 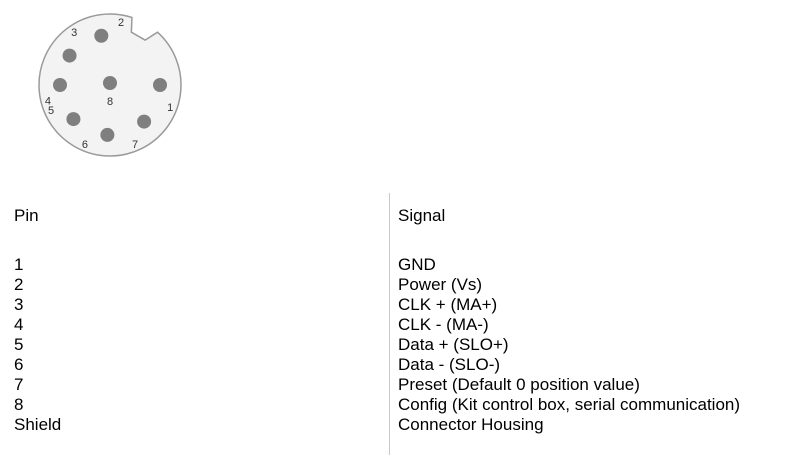 I want to click on pin-label: 3, so click(x=19, y=304).